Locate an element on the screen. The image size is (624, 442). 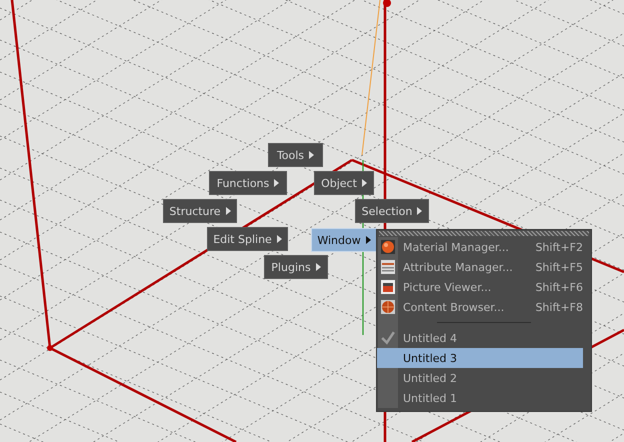
menu-item: Content Browser... Shift+F8 is located at coordinates (484, 307).